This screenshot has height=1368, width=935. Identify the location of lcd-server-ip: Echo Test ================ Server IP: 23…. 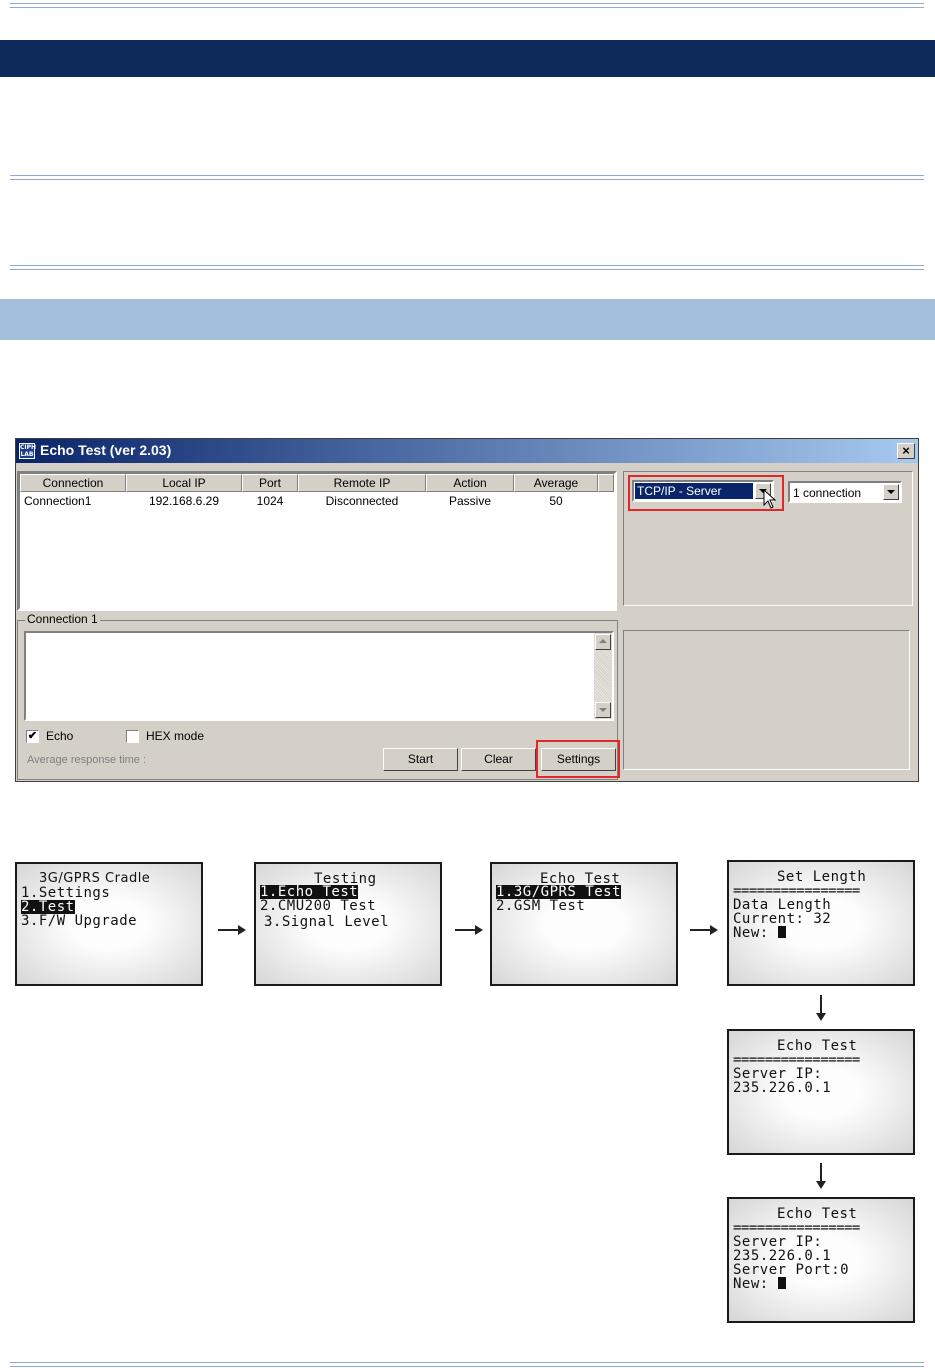
(821, 1092).